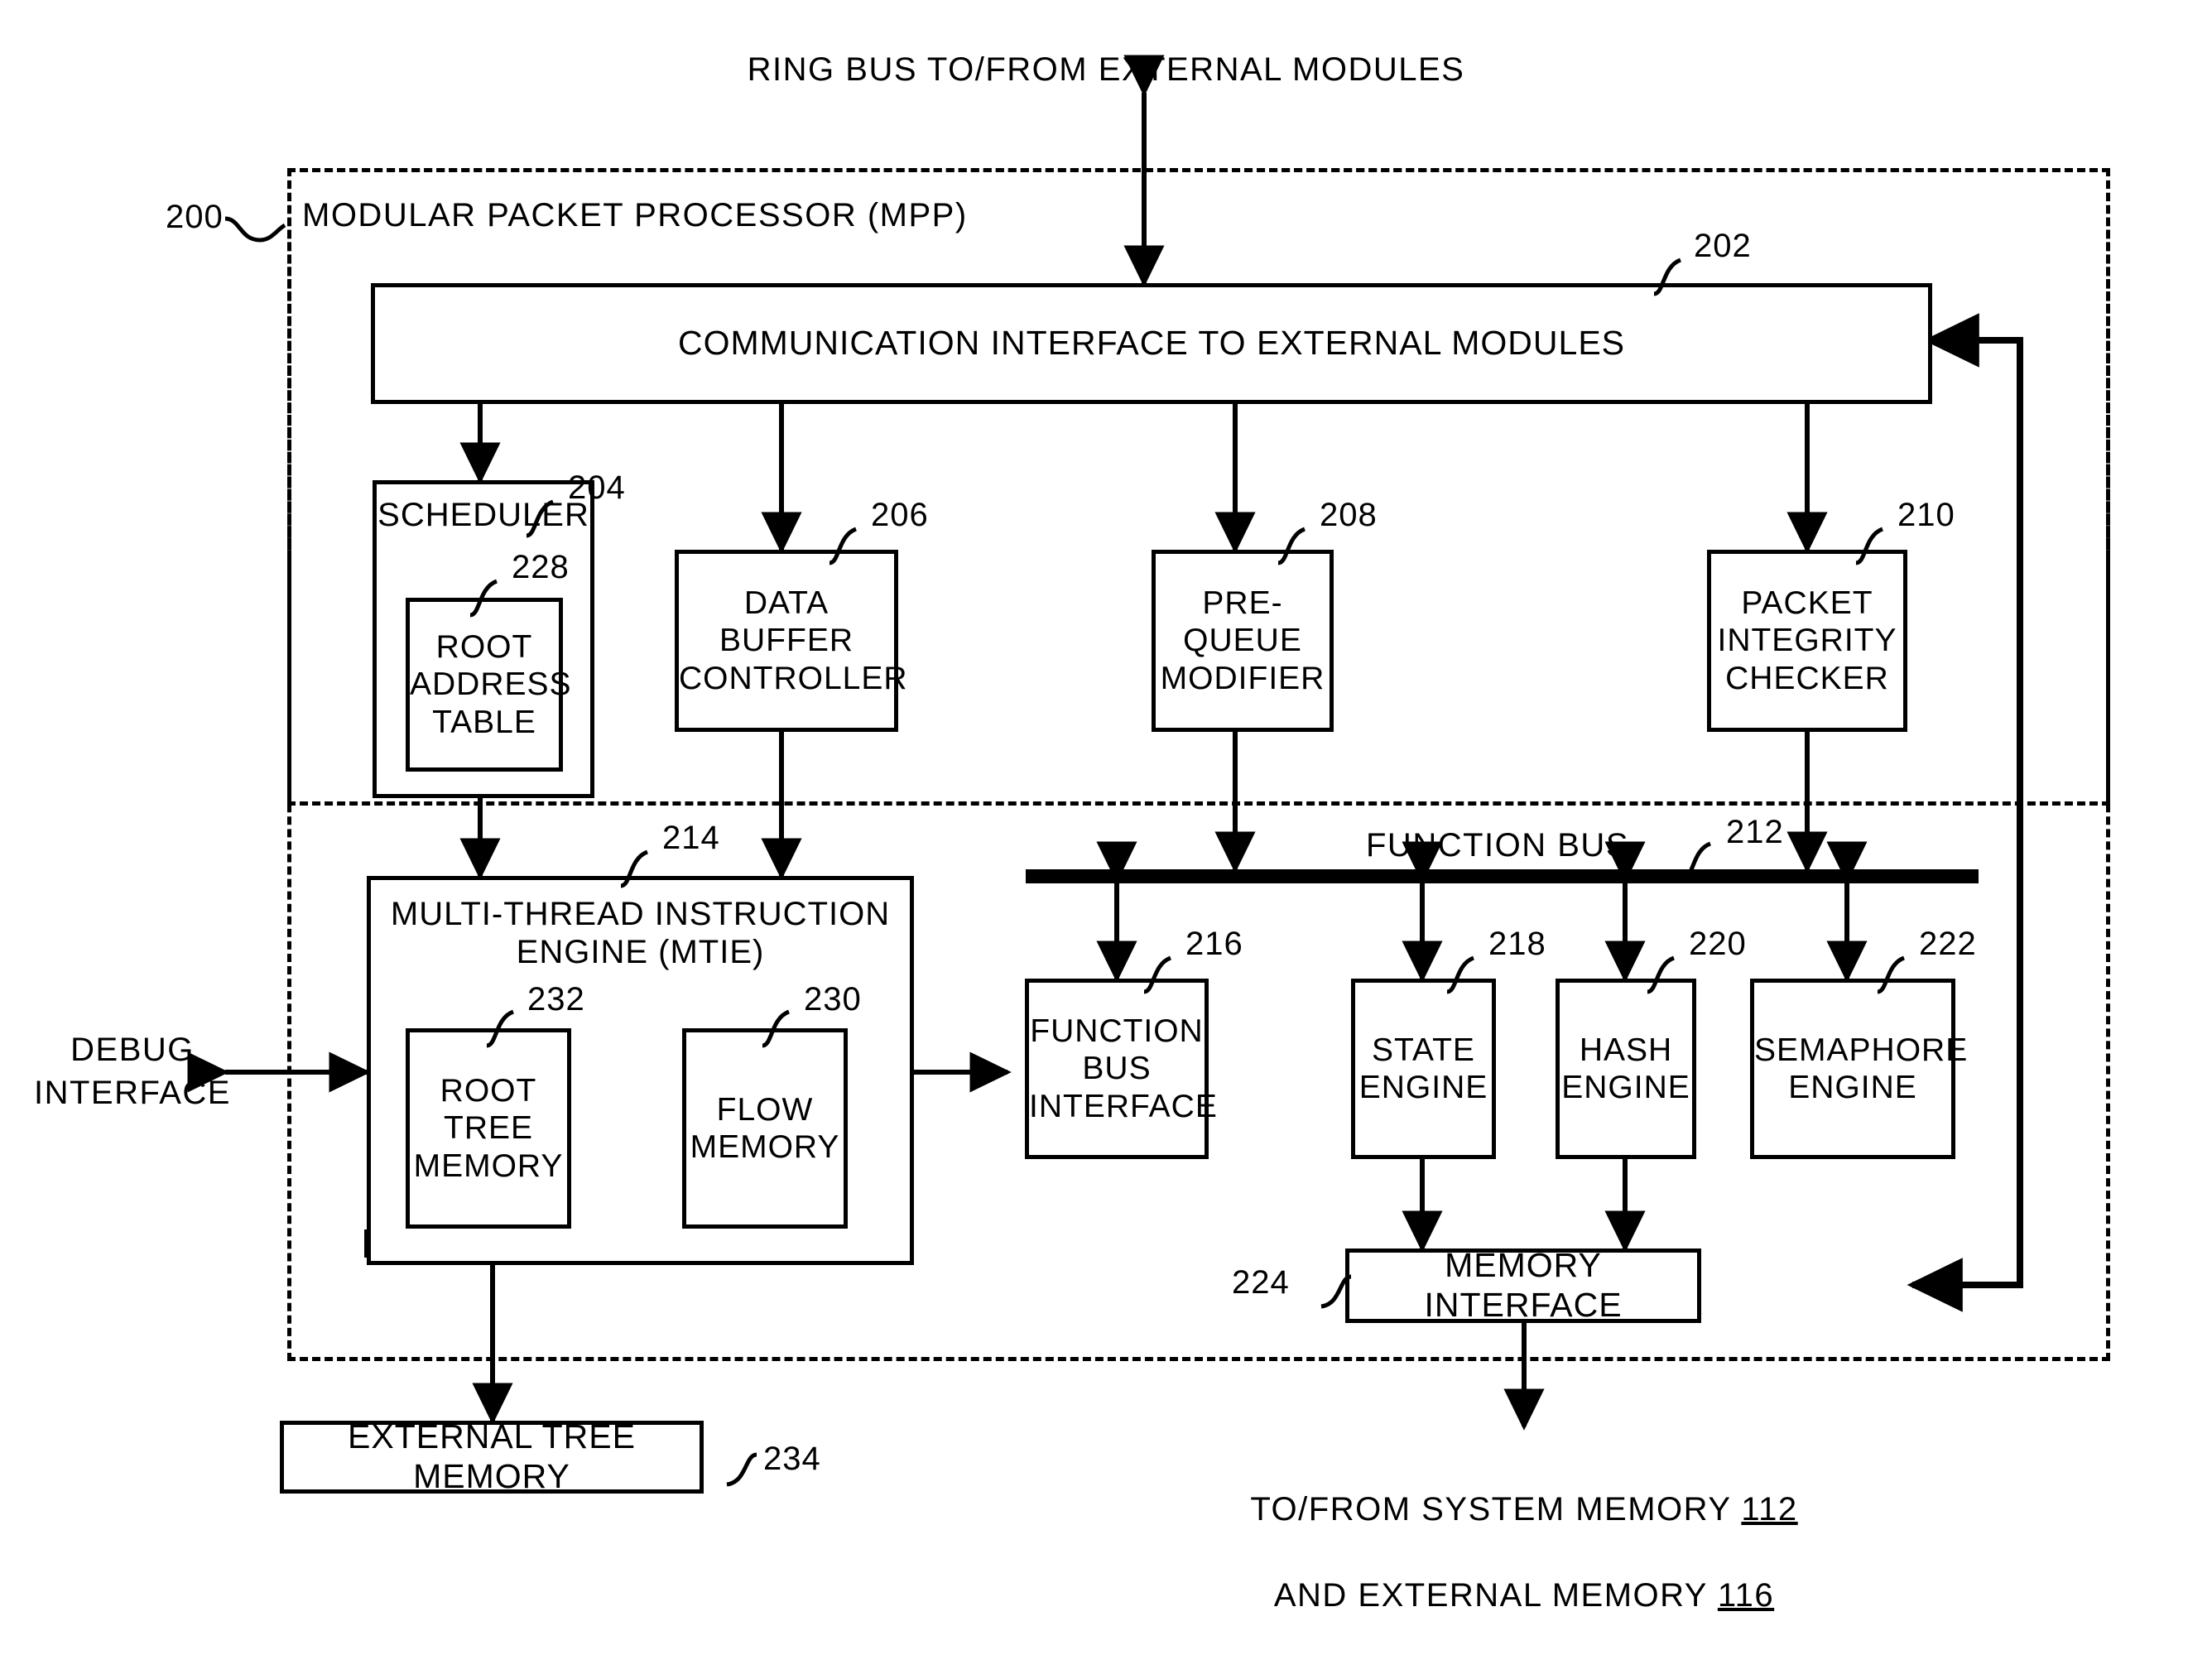 This screenshot has height=1655, width=2212. I want to click on ref-234: 234, so click(792, 1459).